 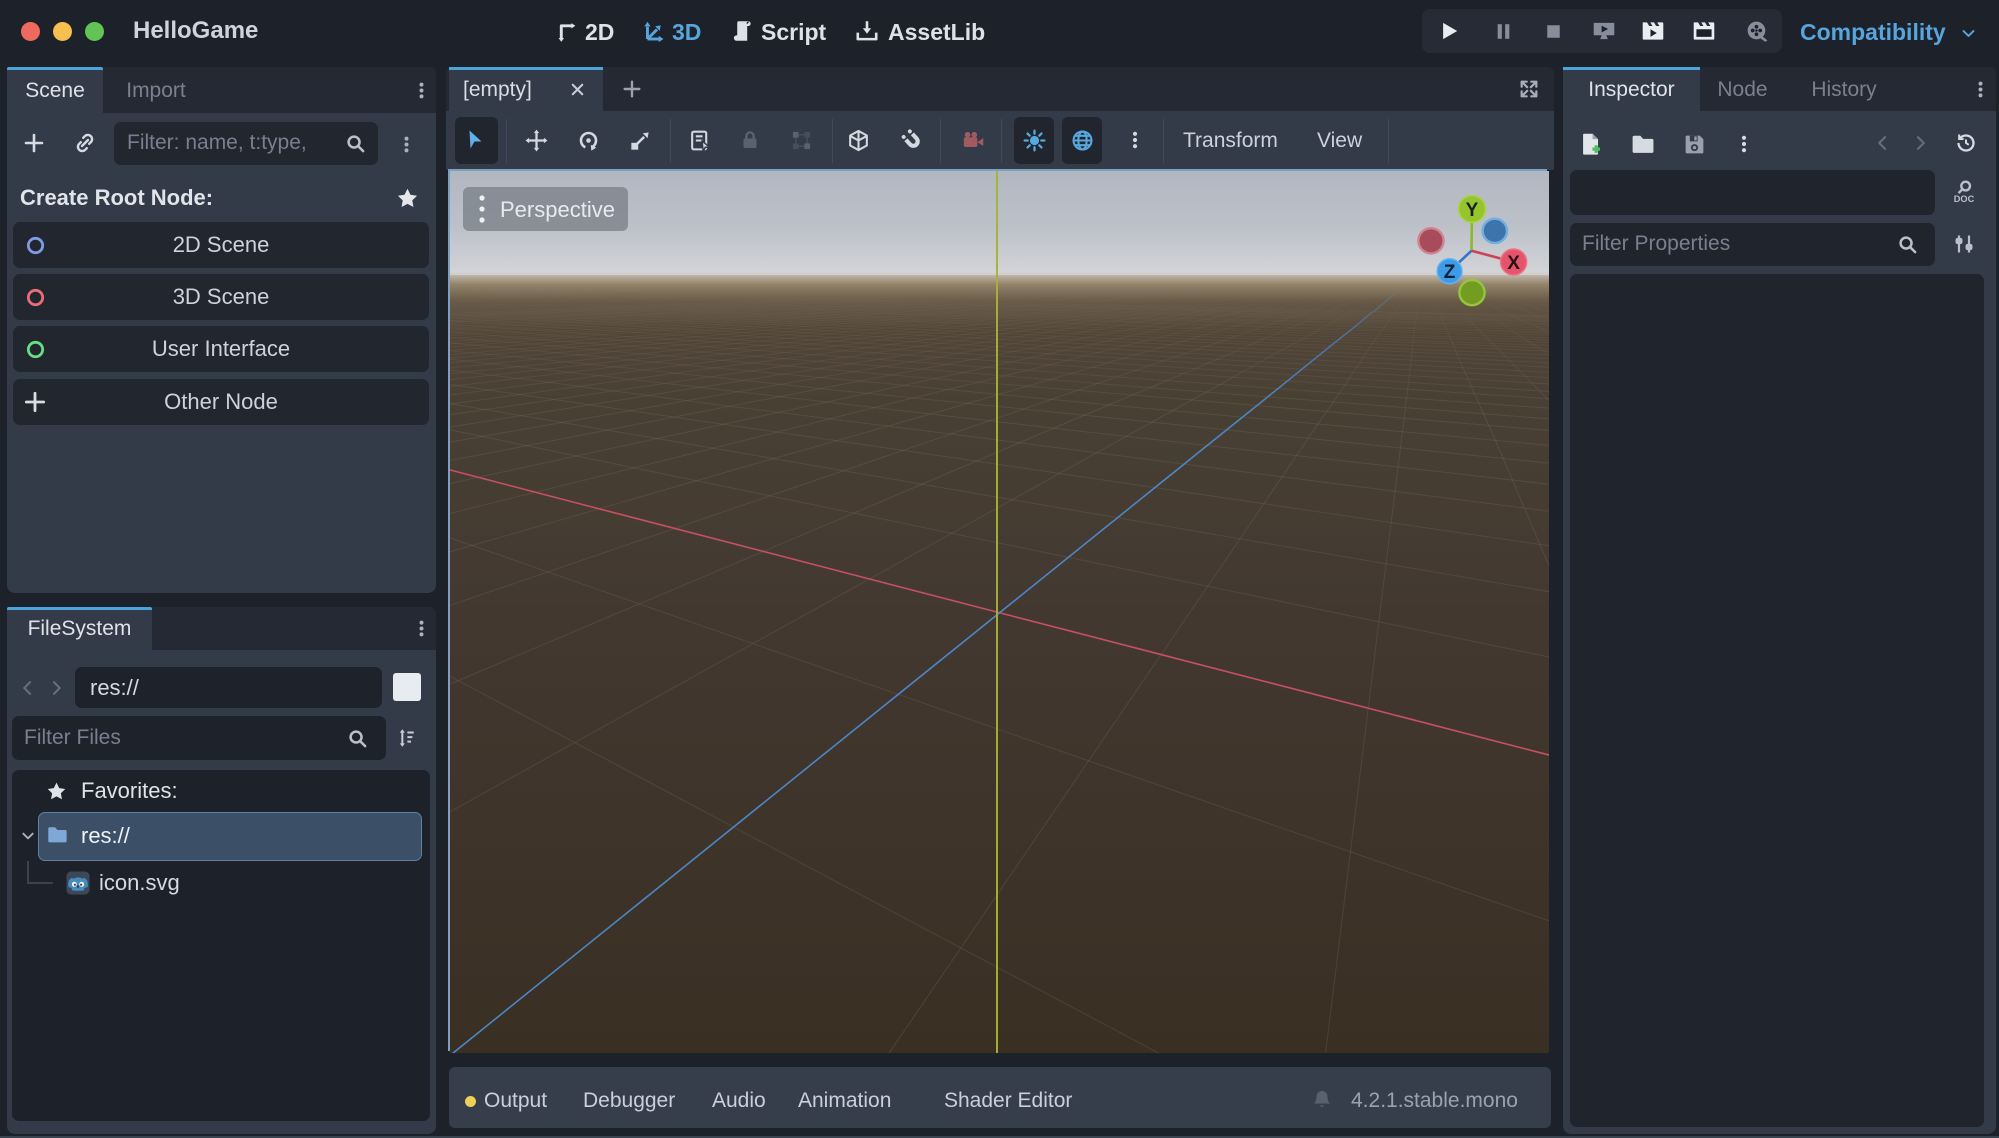 I want to click on svg-text: Y, so click(x=1472, y=210).